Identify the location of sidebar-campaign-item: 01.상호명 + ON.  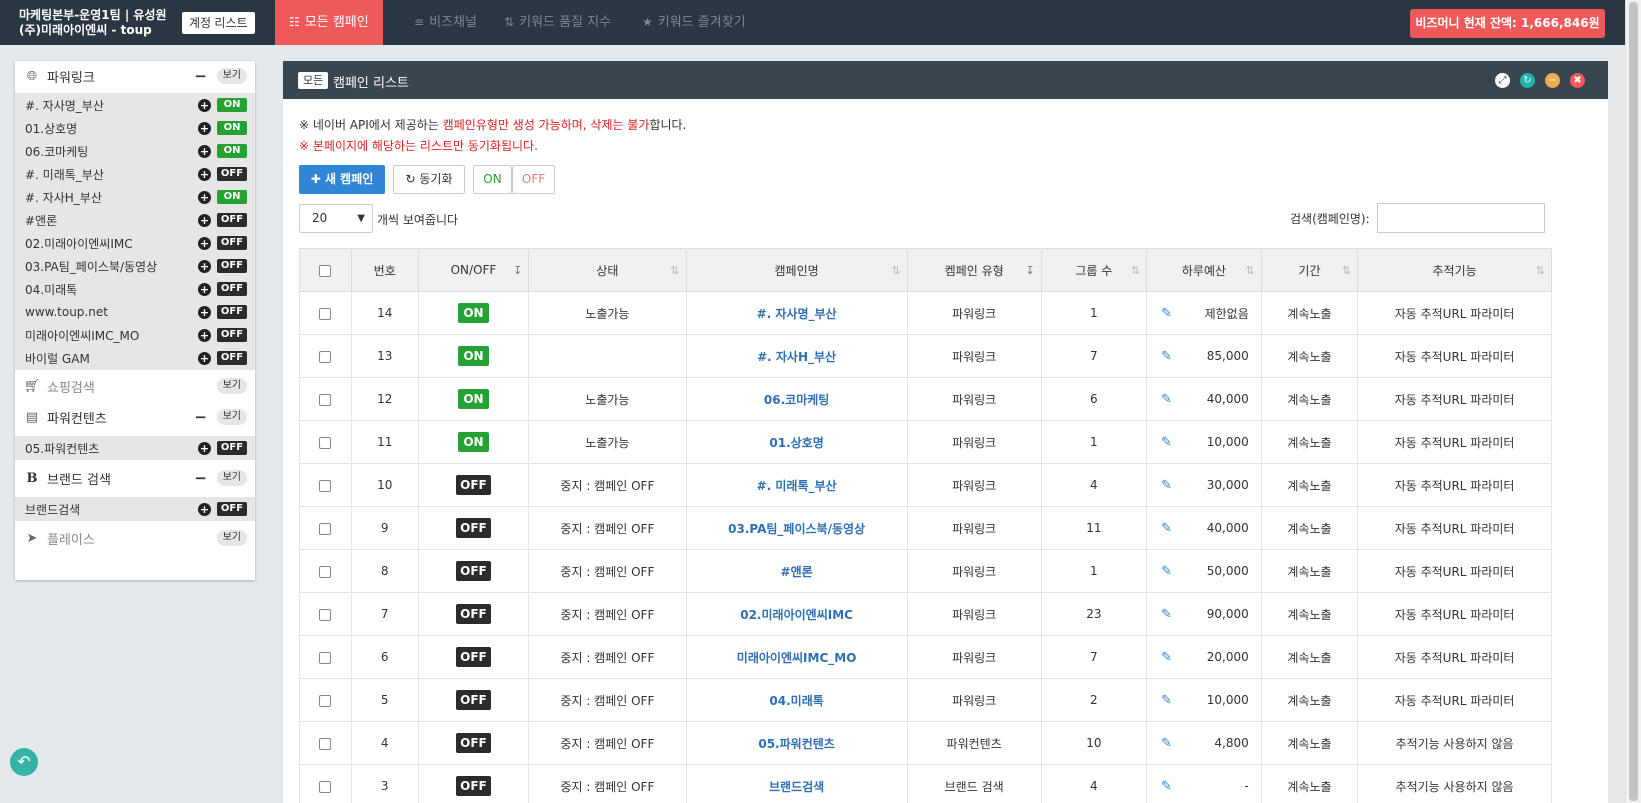
(135, 128).